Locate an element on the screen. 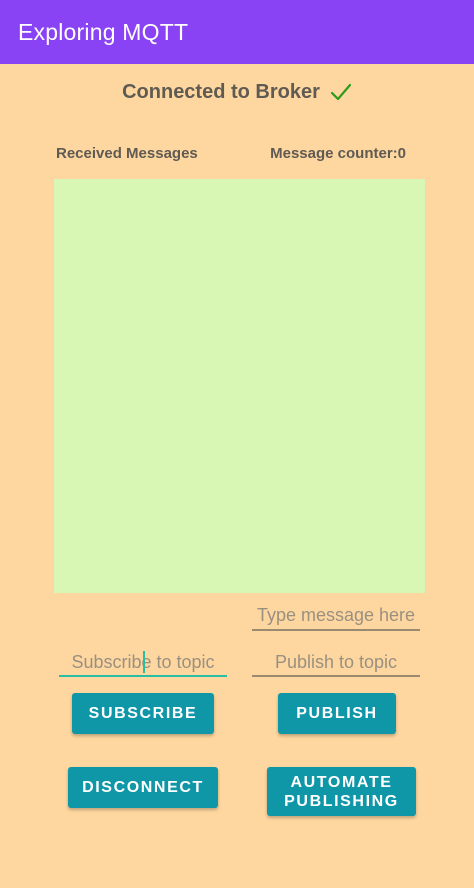 Image resolution: width=474 pixels, height=888 pixels. subscribe-button: SUBSCRIBE is located at coordinates (143, 713).